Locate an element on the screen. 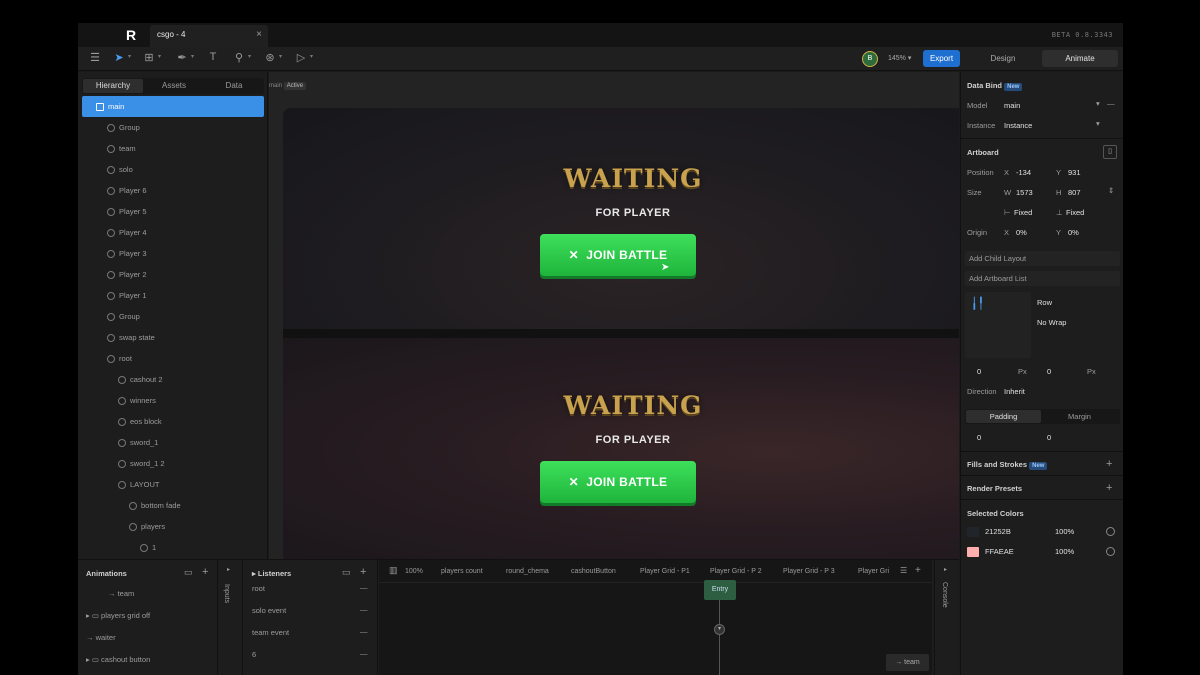 This screenshot has width=1200, height=675. timeline-tab: Player Grid - P 3 is located at coordinates (809, 571).